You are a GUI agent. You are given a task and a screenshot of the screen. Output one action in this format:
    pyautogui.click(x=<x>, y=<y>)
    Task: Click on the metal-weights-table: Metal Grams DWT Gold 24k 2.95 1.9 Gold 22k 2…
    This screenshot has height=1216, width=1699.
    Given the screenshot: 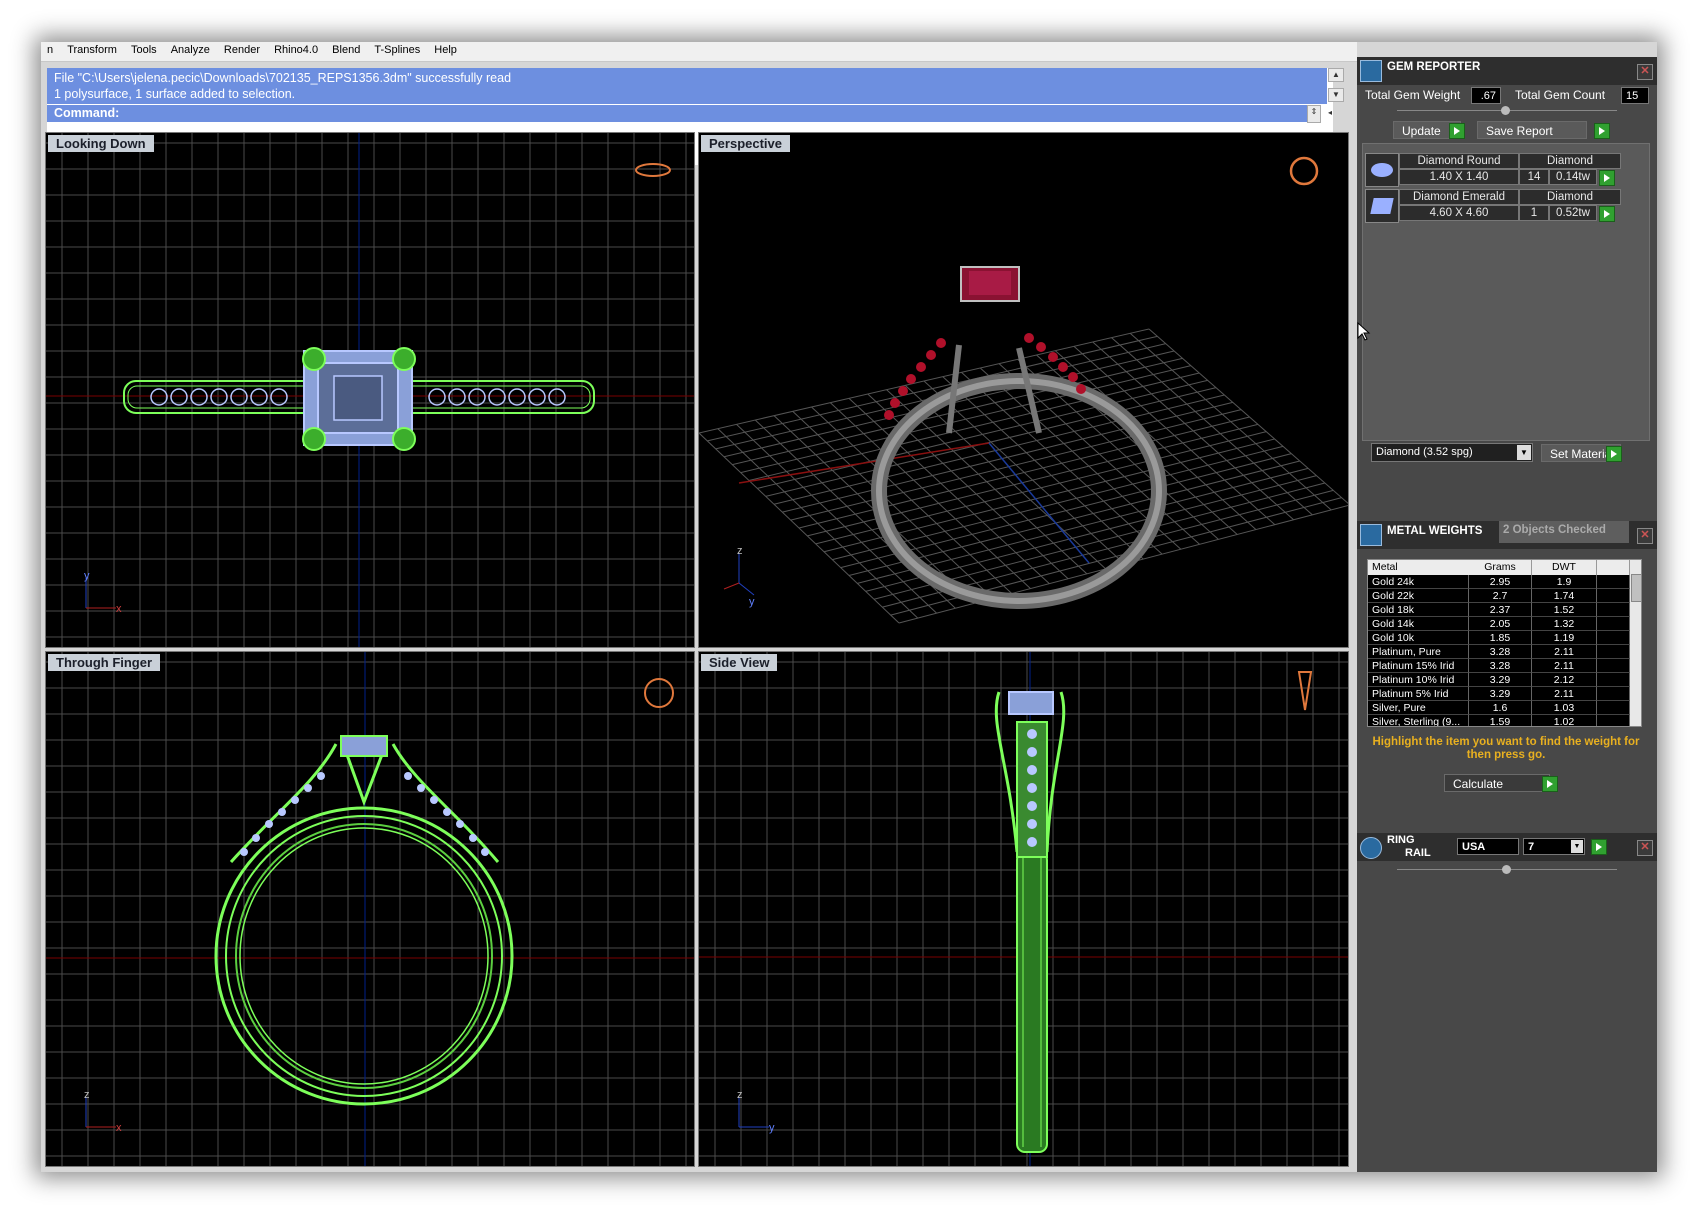 What is the action you would take?
    pyautogui.click(x=1504, y=643)
    